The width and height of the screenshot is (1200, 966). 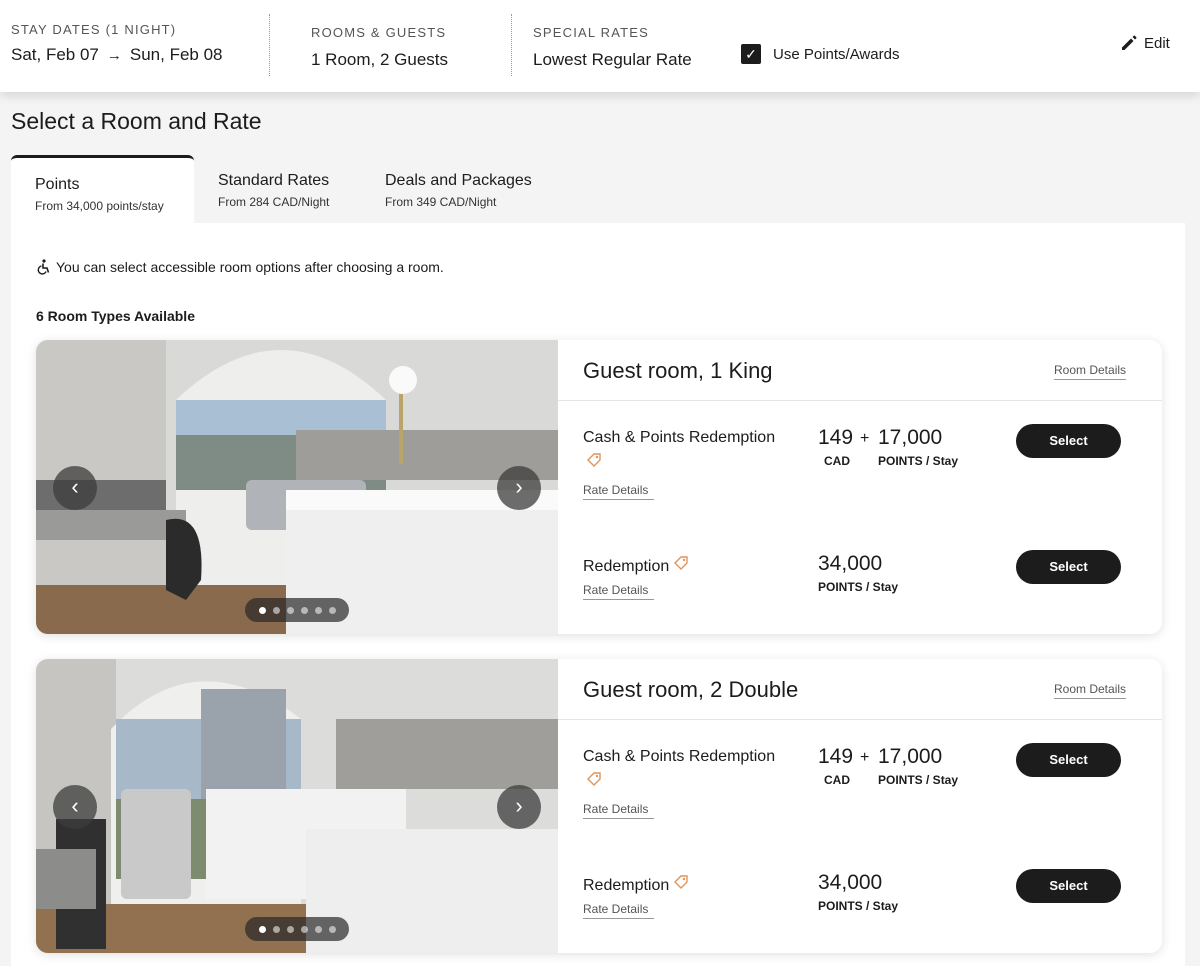 I want to click on tab-deals-packages: Deals and Packages From 349 CAD/Night, so click(x=461, y=189).